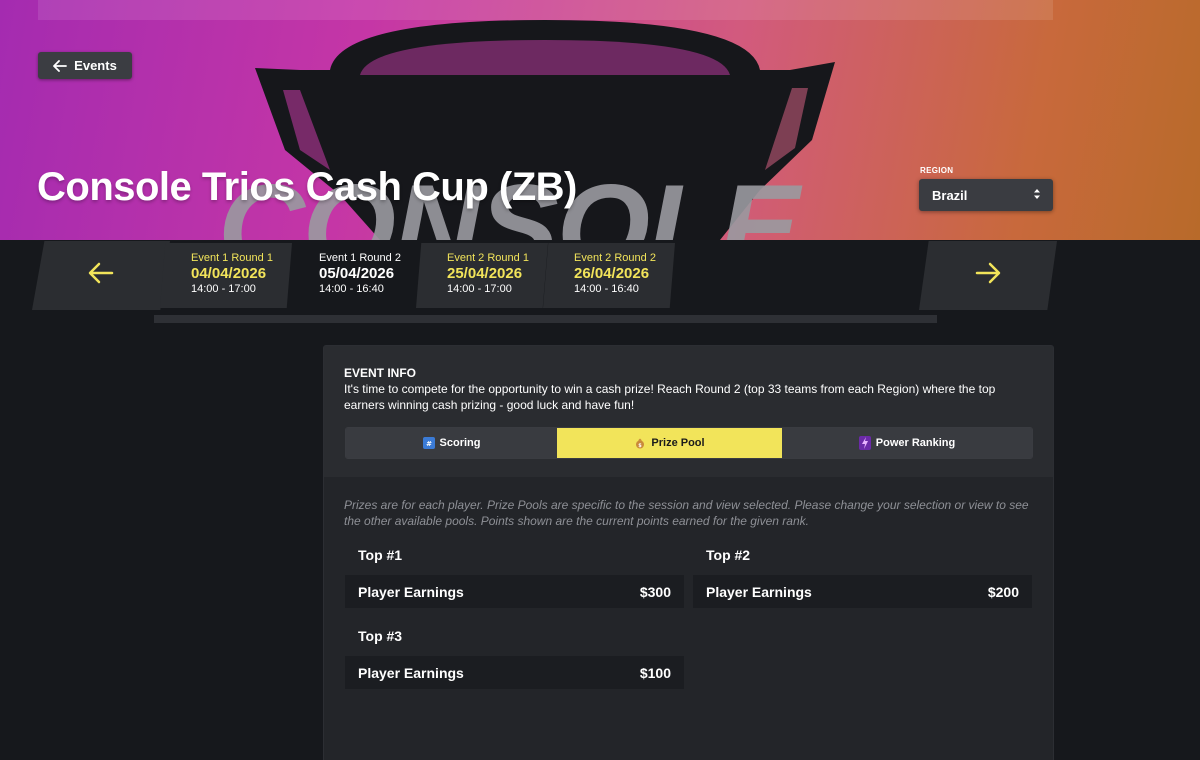  Describe the element at coordinates (95, 65) in the screenshot. I see `back-button-label: Events` at that location.